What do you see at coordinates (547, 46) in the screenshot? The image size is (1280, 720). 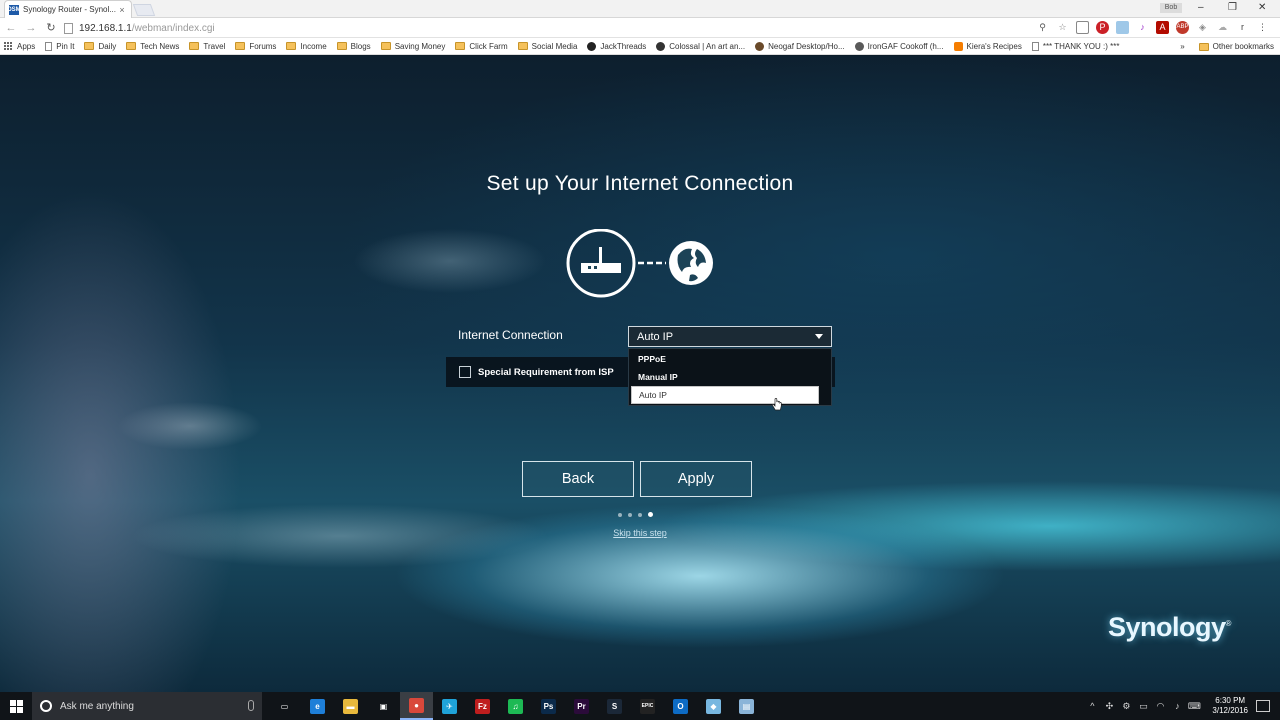 I see `bookmark-social-media: Social Media` at bounding box center [547, 46].